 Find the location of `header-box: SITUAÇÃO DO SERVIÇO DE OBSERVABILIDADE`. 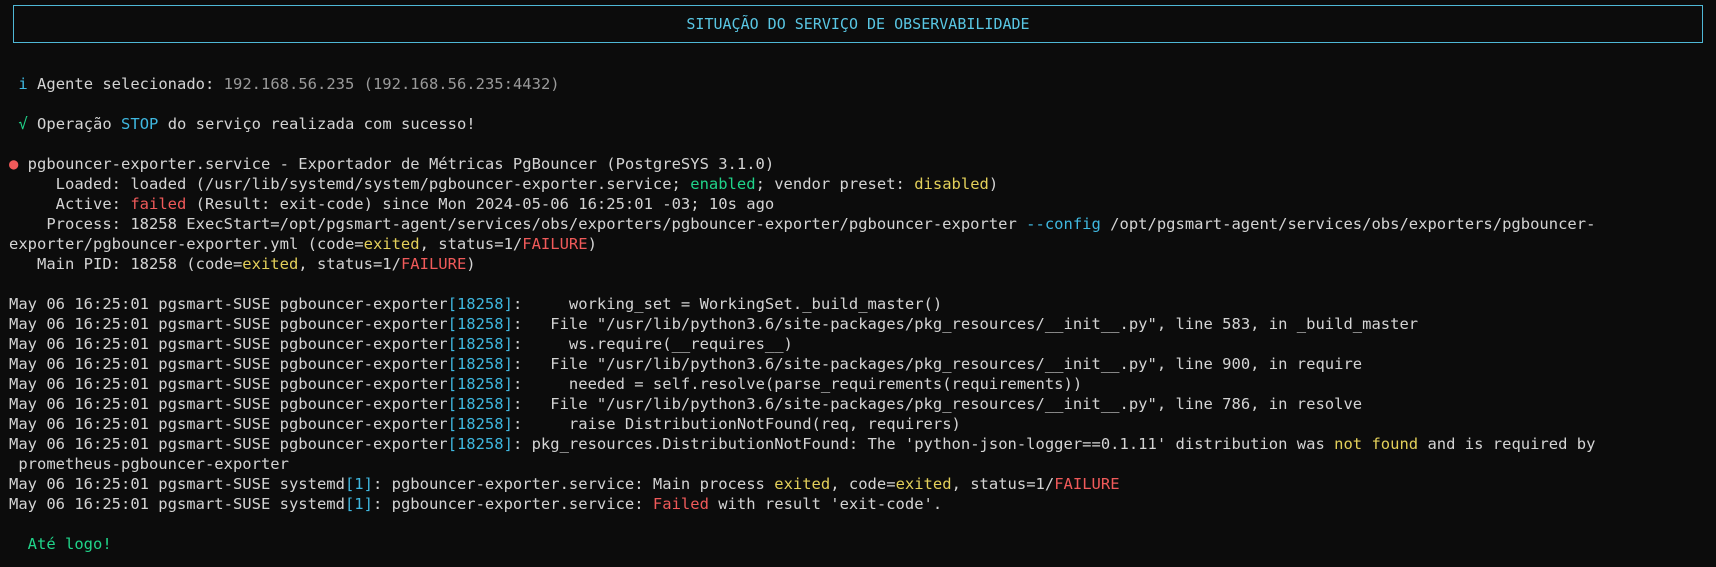

header-box: SITUAÇÃO DO SERVIÇO DE OBSERVABILIDADE is located at coordinates (858, 24).